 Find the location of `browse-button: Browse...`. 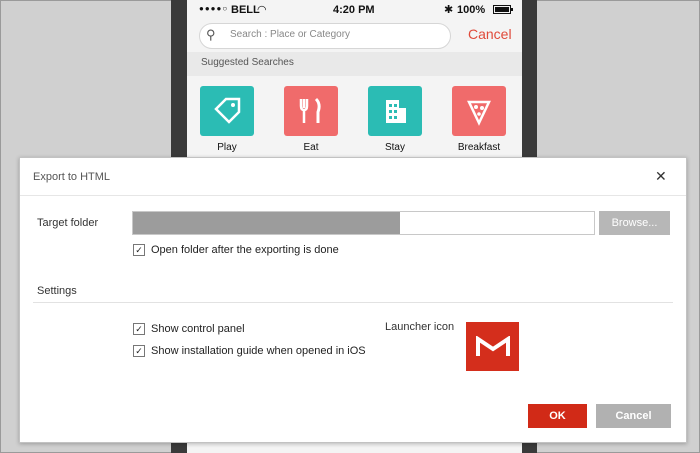

browse-button: Browse... is located at coordinates (634, 223).